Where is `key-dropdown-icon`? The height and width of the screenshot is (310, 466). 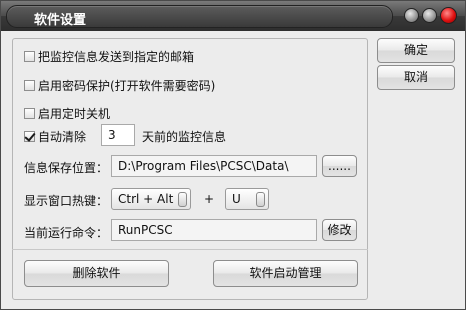 key-dropdown-icon is located at coordinates (260, 199).